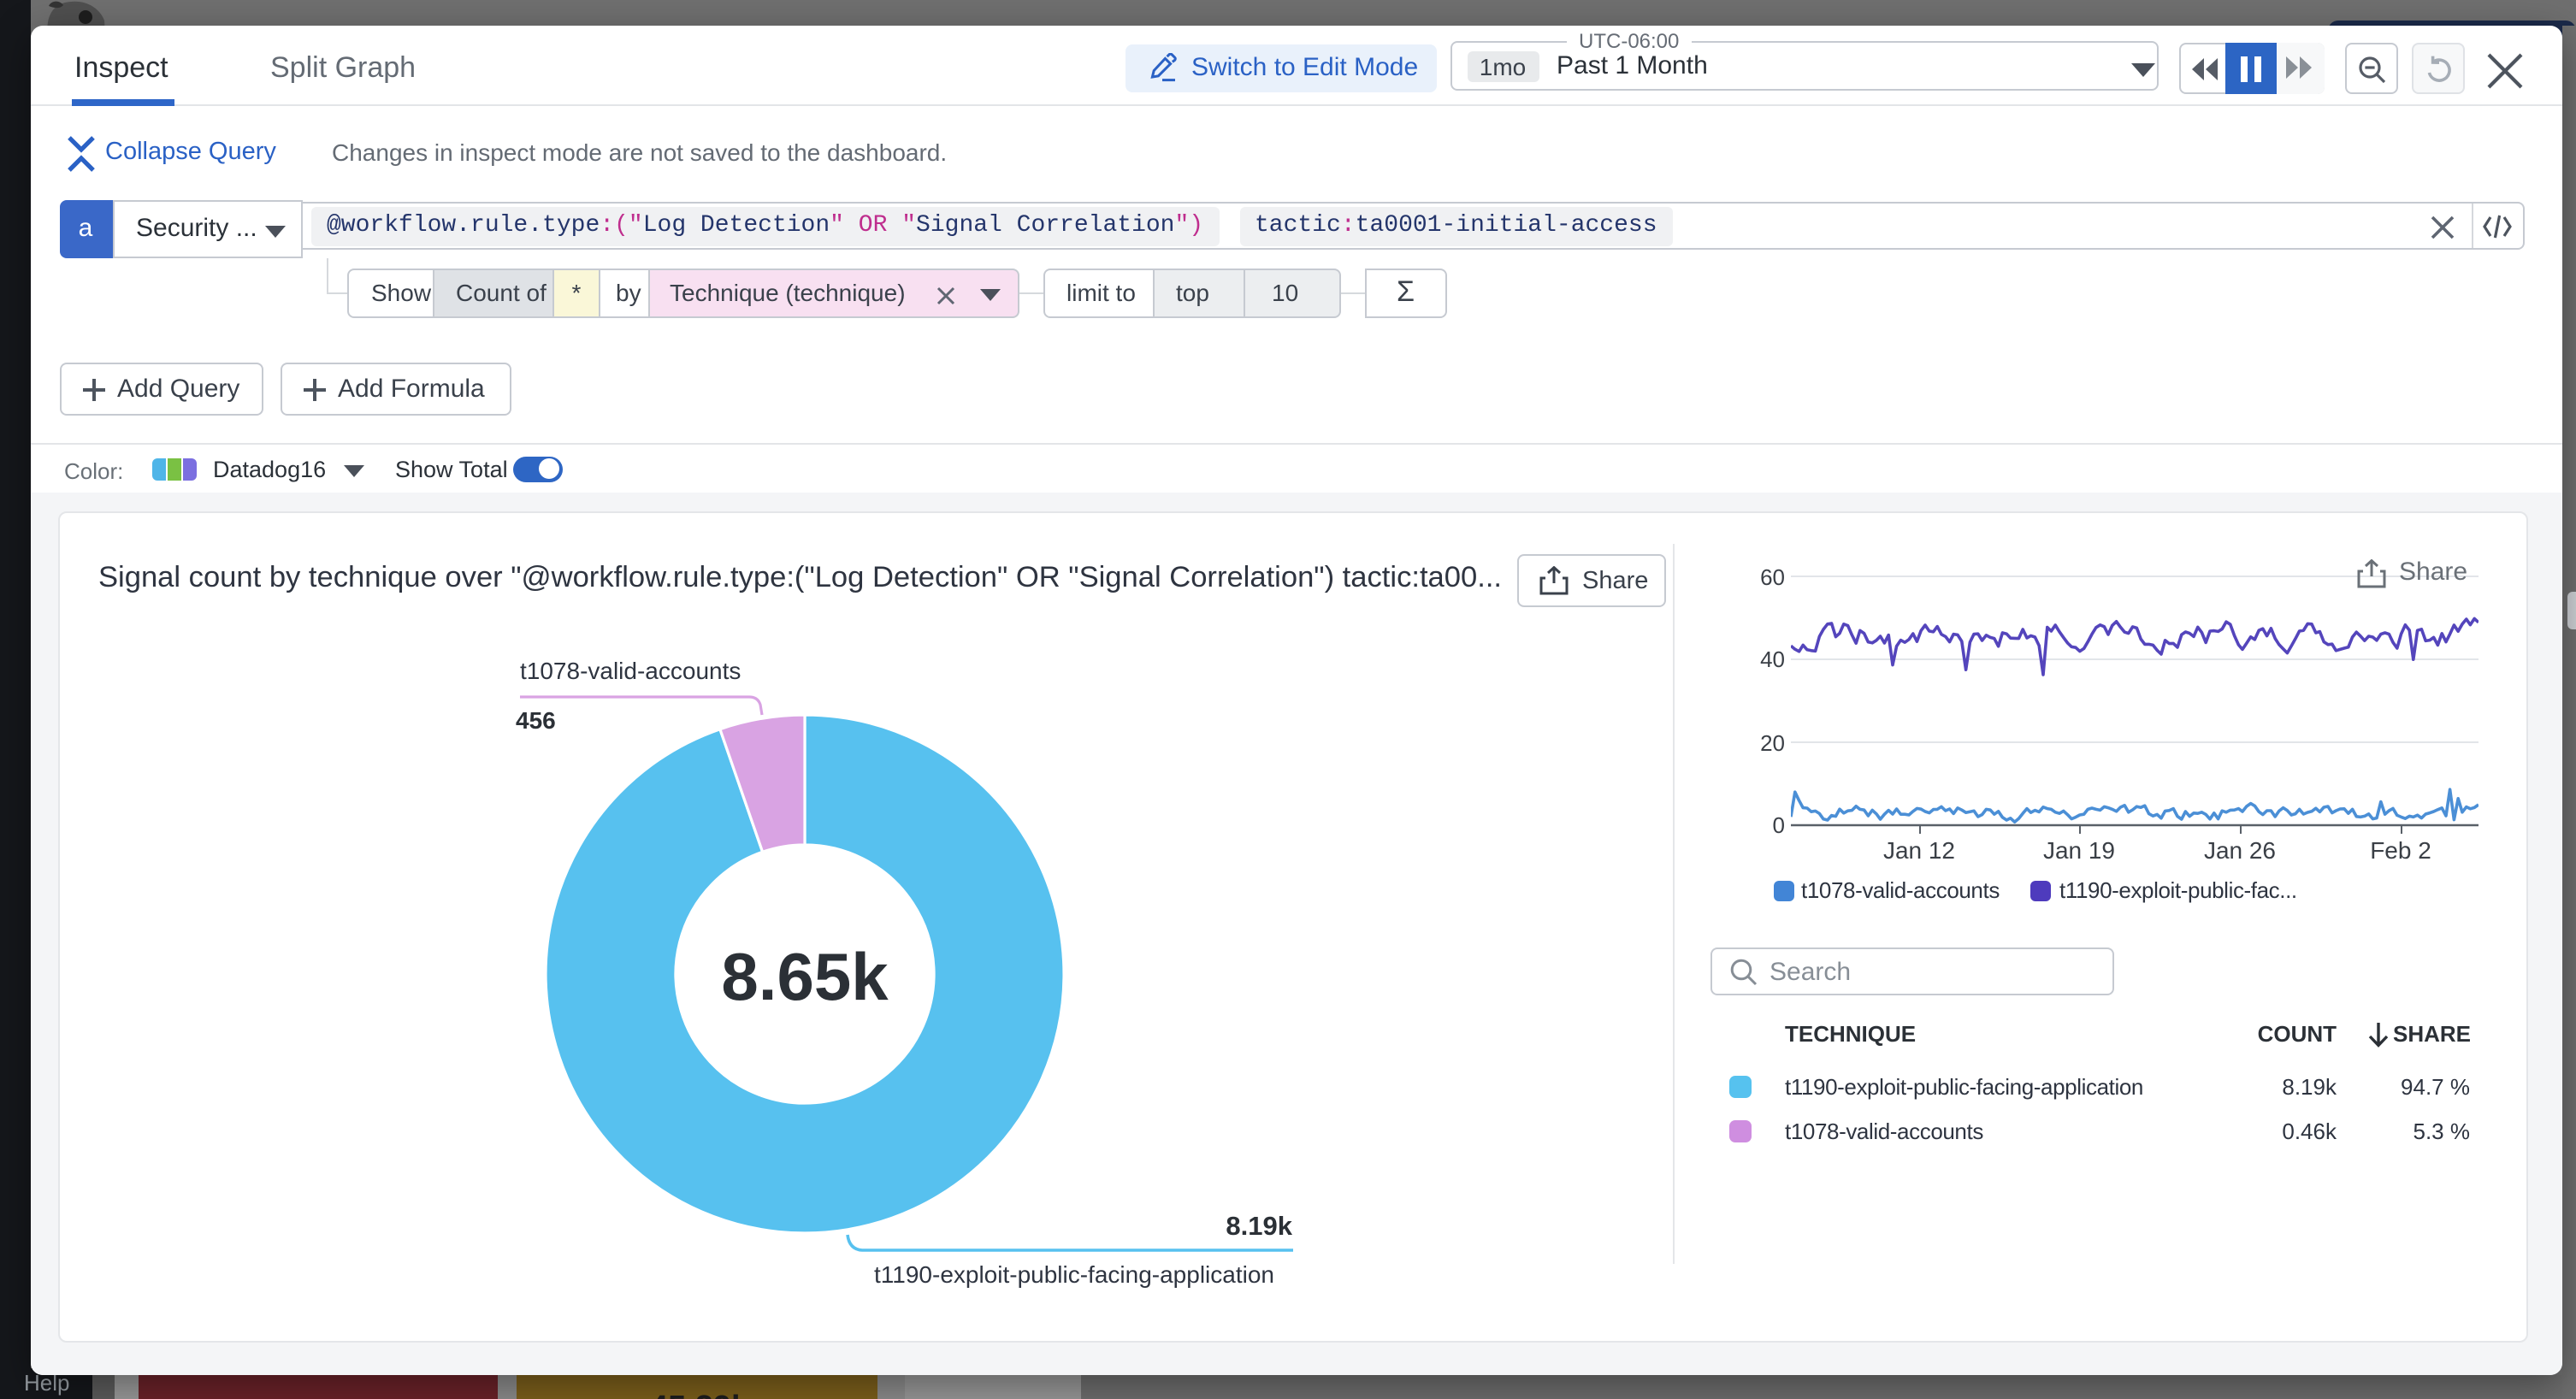  I want to click on svg-text: 8.65k, so click(804, 975).